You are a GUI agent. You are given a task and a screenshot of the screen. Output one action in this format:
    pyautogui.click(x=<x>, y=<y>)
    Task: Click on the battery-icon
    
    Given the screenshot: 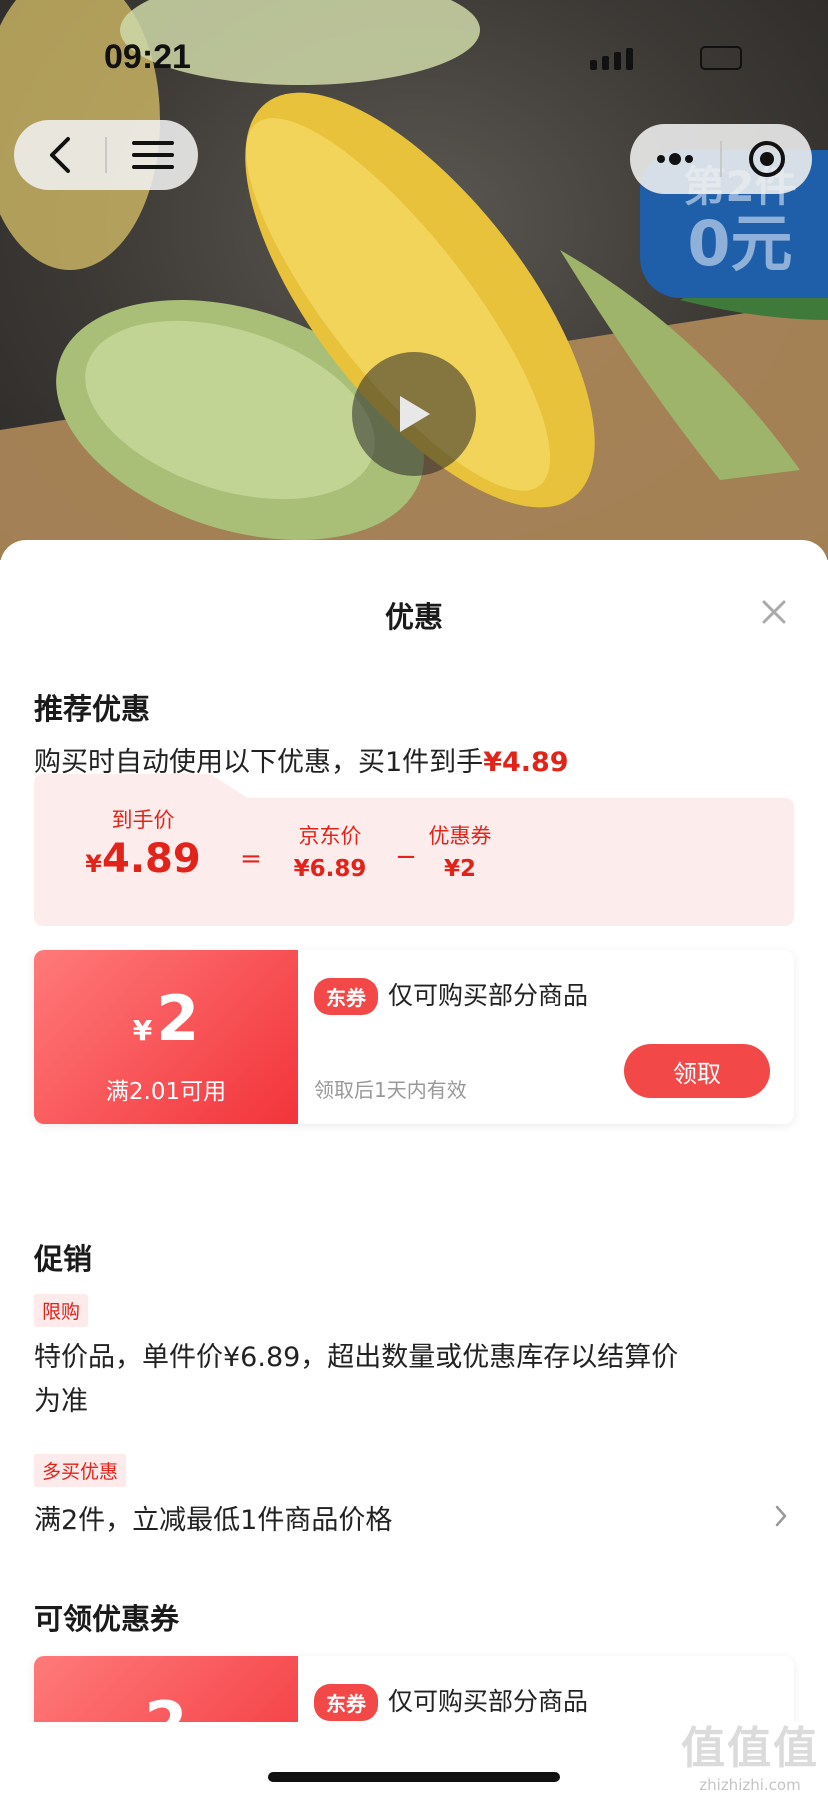 What is the action you would take?
    pyautogui.click(x=721, y=58)
    